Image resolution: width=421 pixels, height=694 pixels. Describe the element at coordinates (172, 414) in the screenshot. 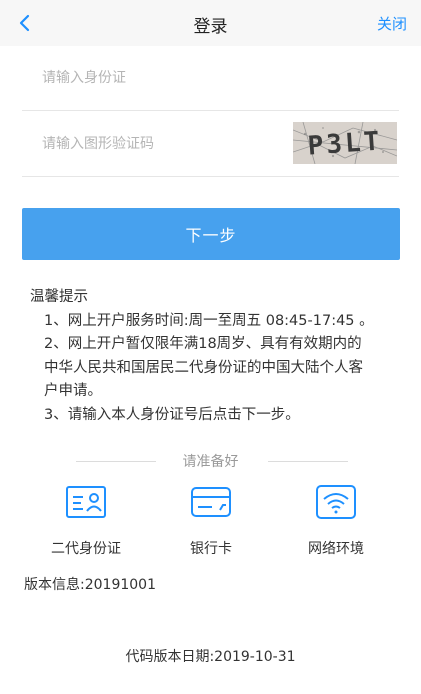

I see `tip-item-3: 3、请输入本人身份证号后点击下一步。` at that location.